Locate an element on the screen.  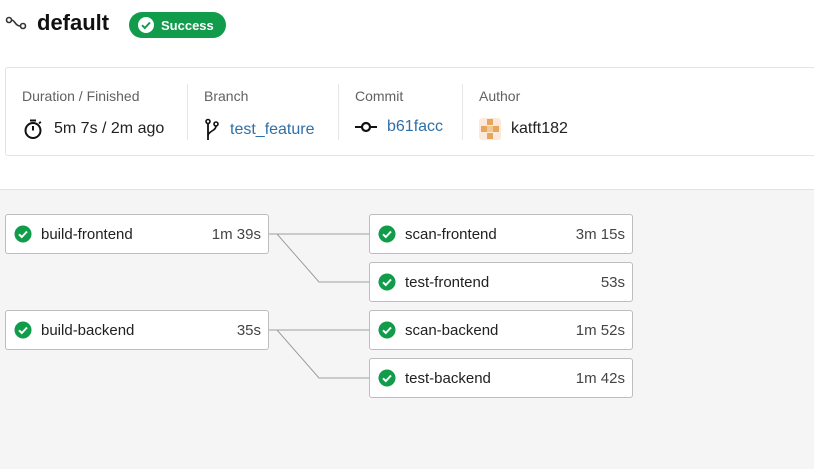
job-duration: 3m 15s is located at coordinates (600, 234).